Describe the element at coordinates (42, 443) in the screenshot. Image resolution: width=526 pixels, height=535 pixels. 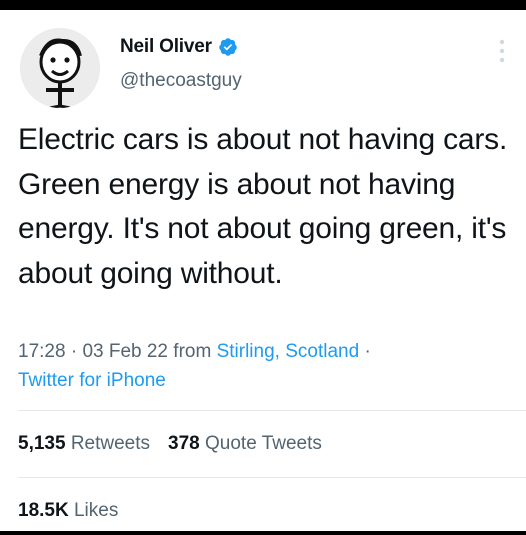
I see `retweets-count: 5,135` at that location.